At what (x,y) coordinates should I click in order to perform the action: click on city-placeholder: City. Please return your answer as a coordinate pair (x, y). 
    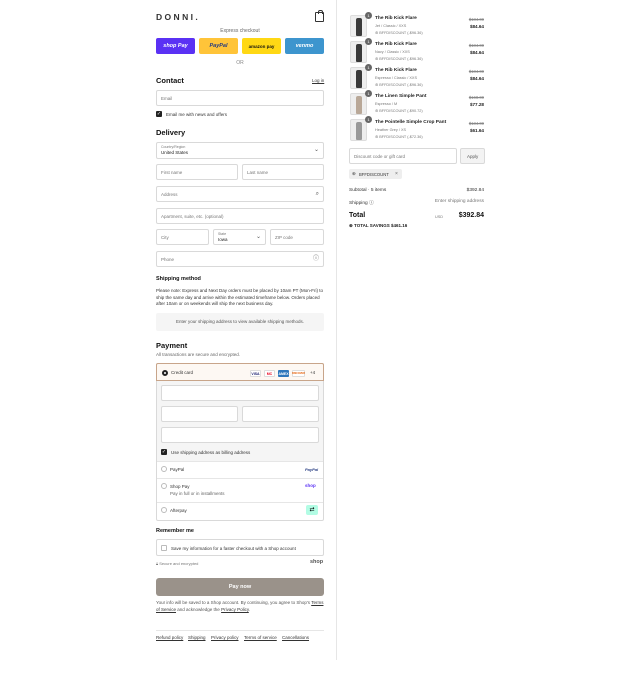
    Looking at the image, I should click on (165, 237).